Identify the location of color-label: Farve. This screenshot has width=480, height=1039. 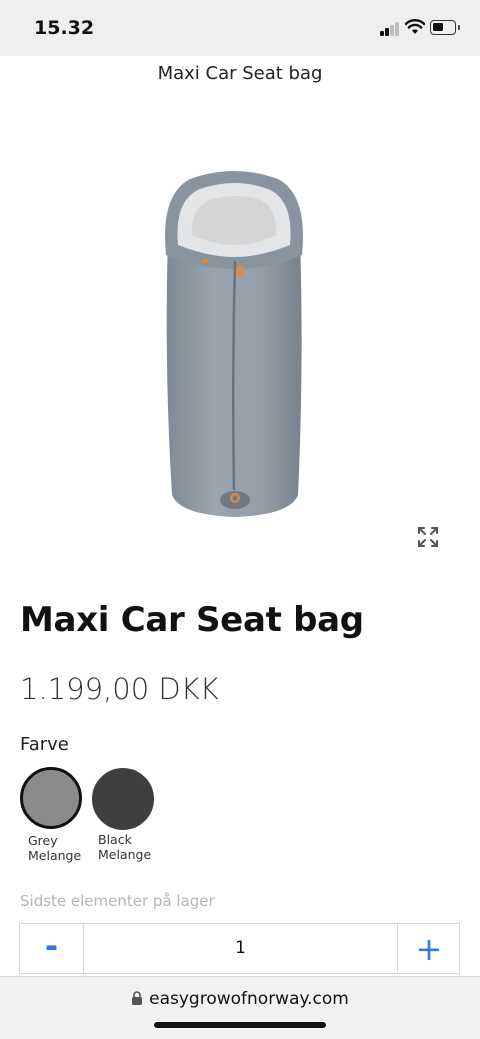
(44, 744).